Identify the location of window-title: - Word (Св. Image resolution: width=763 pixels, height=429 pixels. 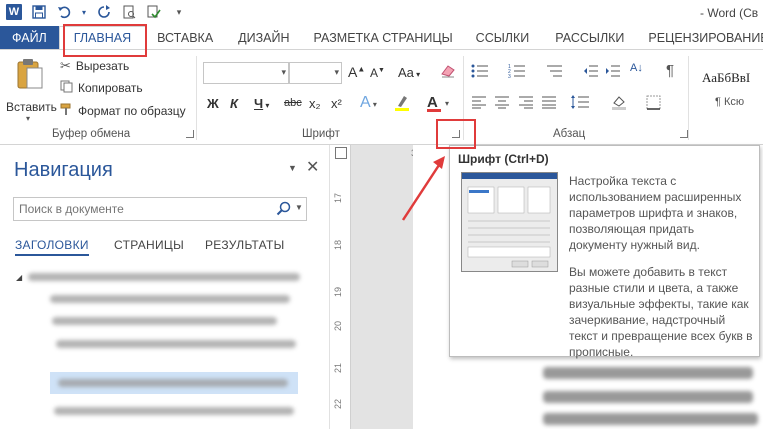
(729, 13).